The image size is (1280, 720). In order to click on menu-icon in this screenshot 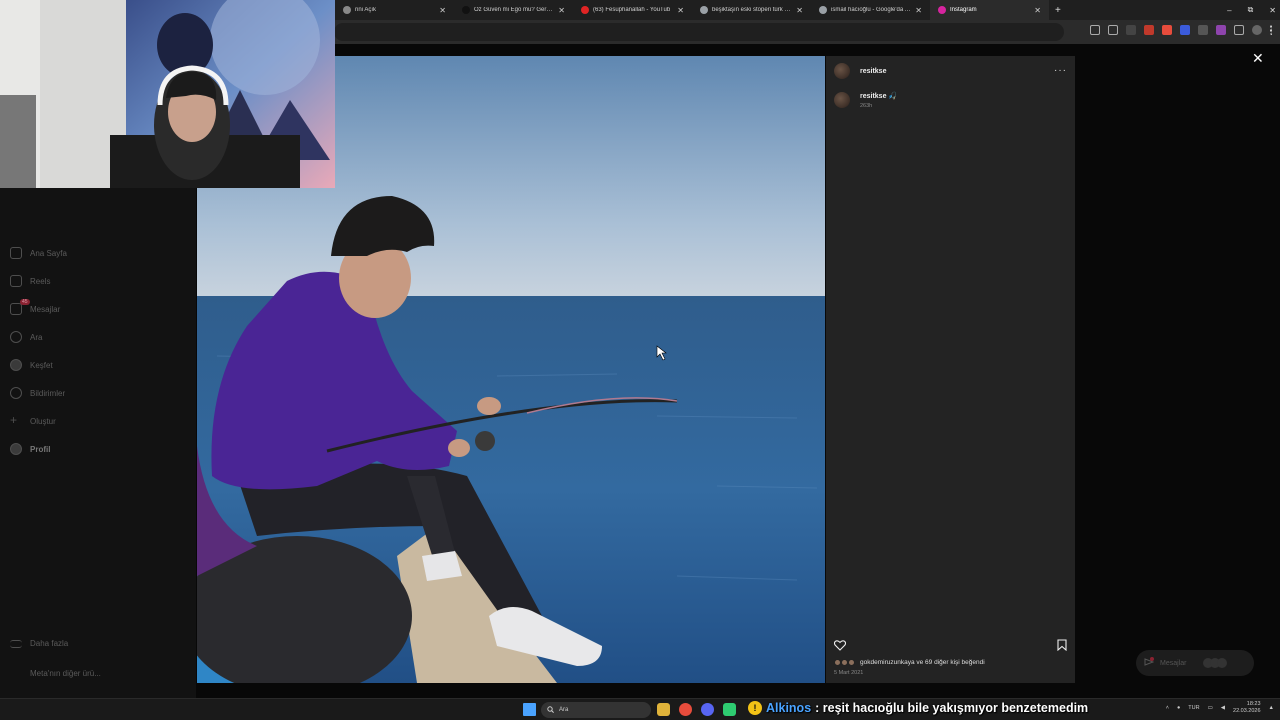, I will do `click(16, 643)`.